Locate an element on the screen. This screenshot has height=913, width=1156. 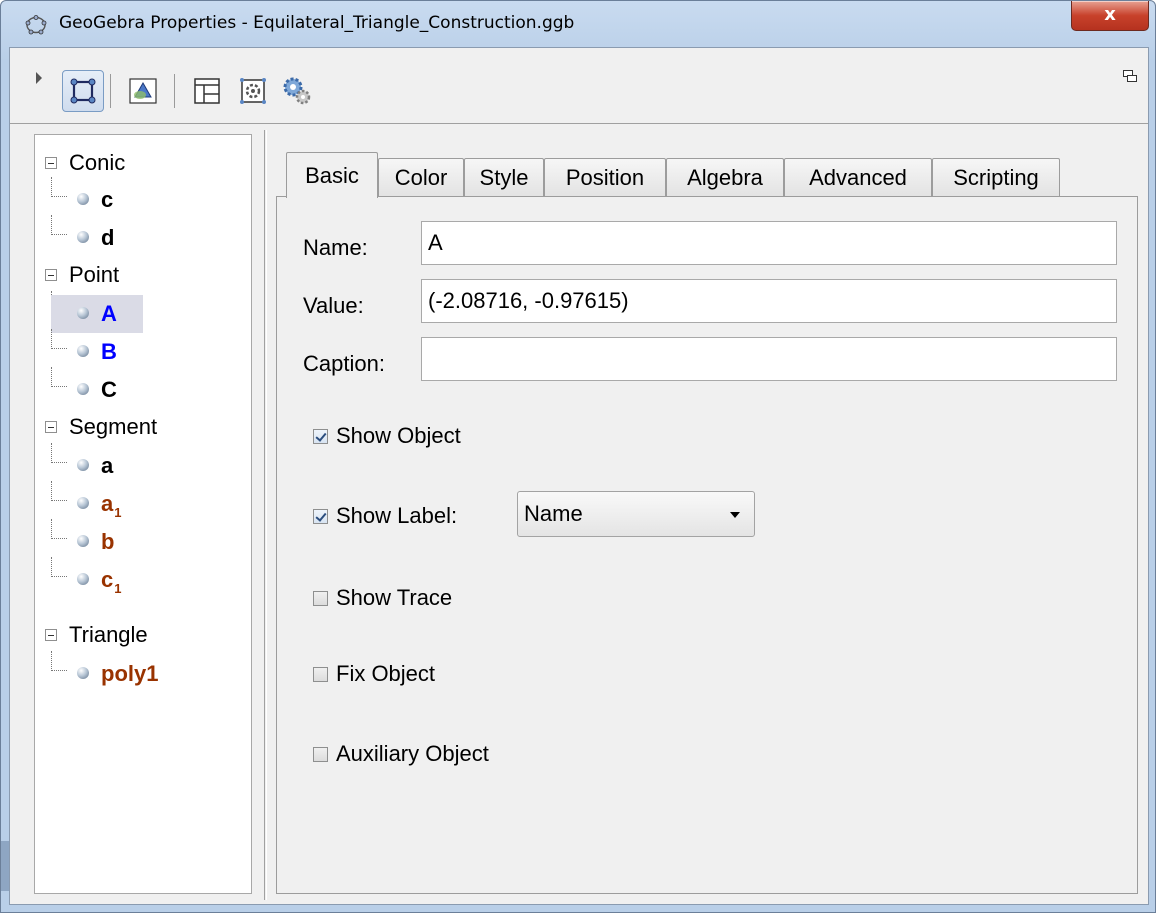
defaults-icon is located at coordinates (253, 91).